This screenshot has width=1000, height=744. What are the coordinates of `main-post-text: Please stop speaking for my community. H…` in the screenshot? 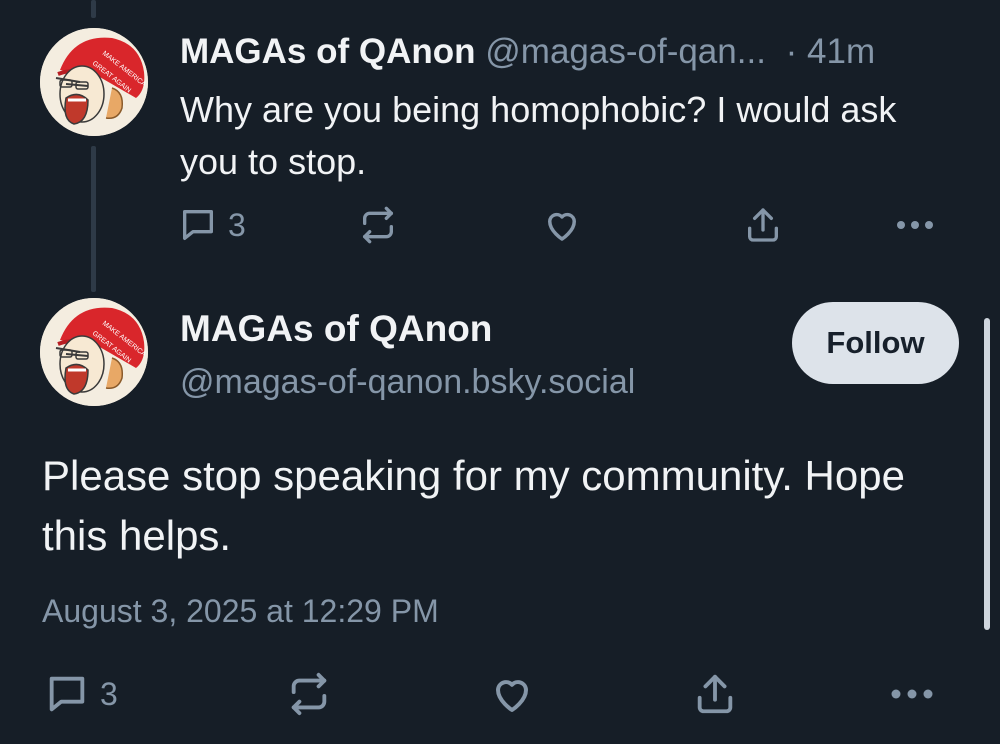 It's located at (473, 505).